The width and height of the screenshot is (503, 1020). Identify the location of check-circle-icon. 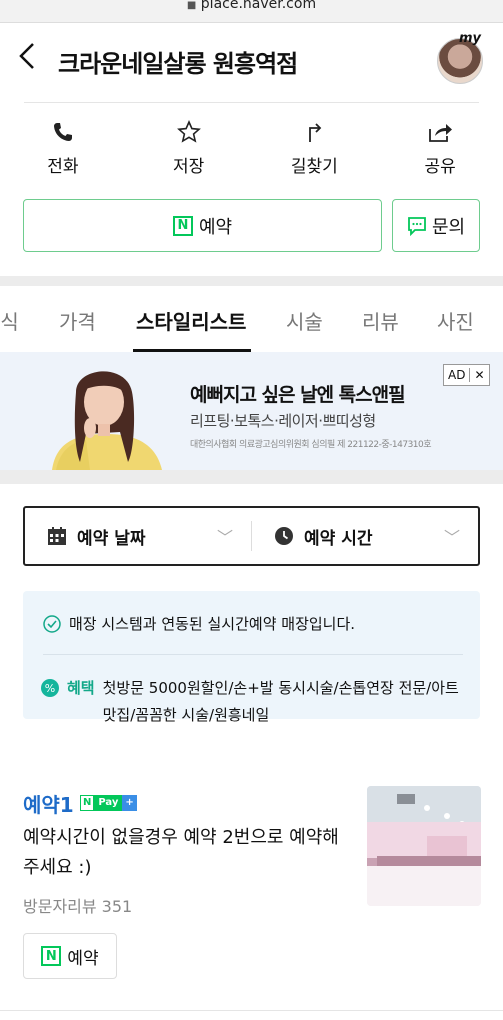
(52, 623).